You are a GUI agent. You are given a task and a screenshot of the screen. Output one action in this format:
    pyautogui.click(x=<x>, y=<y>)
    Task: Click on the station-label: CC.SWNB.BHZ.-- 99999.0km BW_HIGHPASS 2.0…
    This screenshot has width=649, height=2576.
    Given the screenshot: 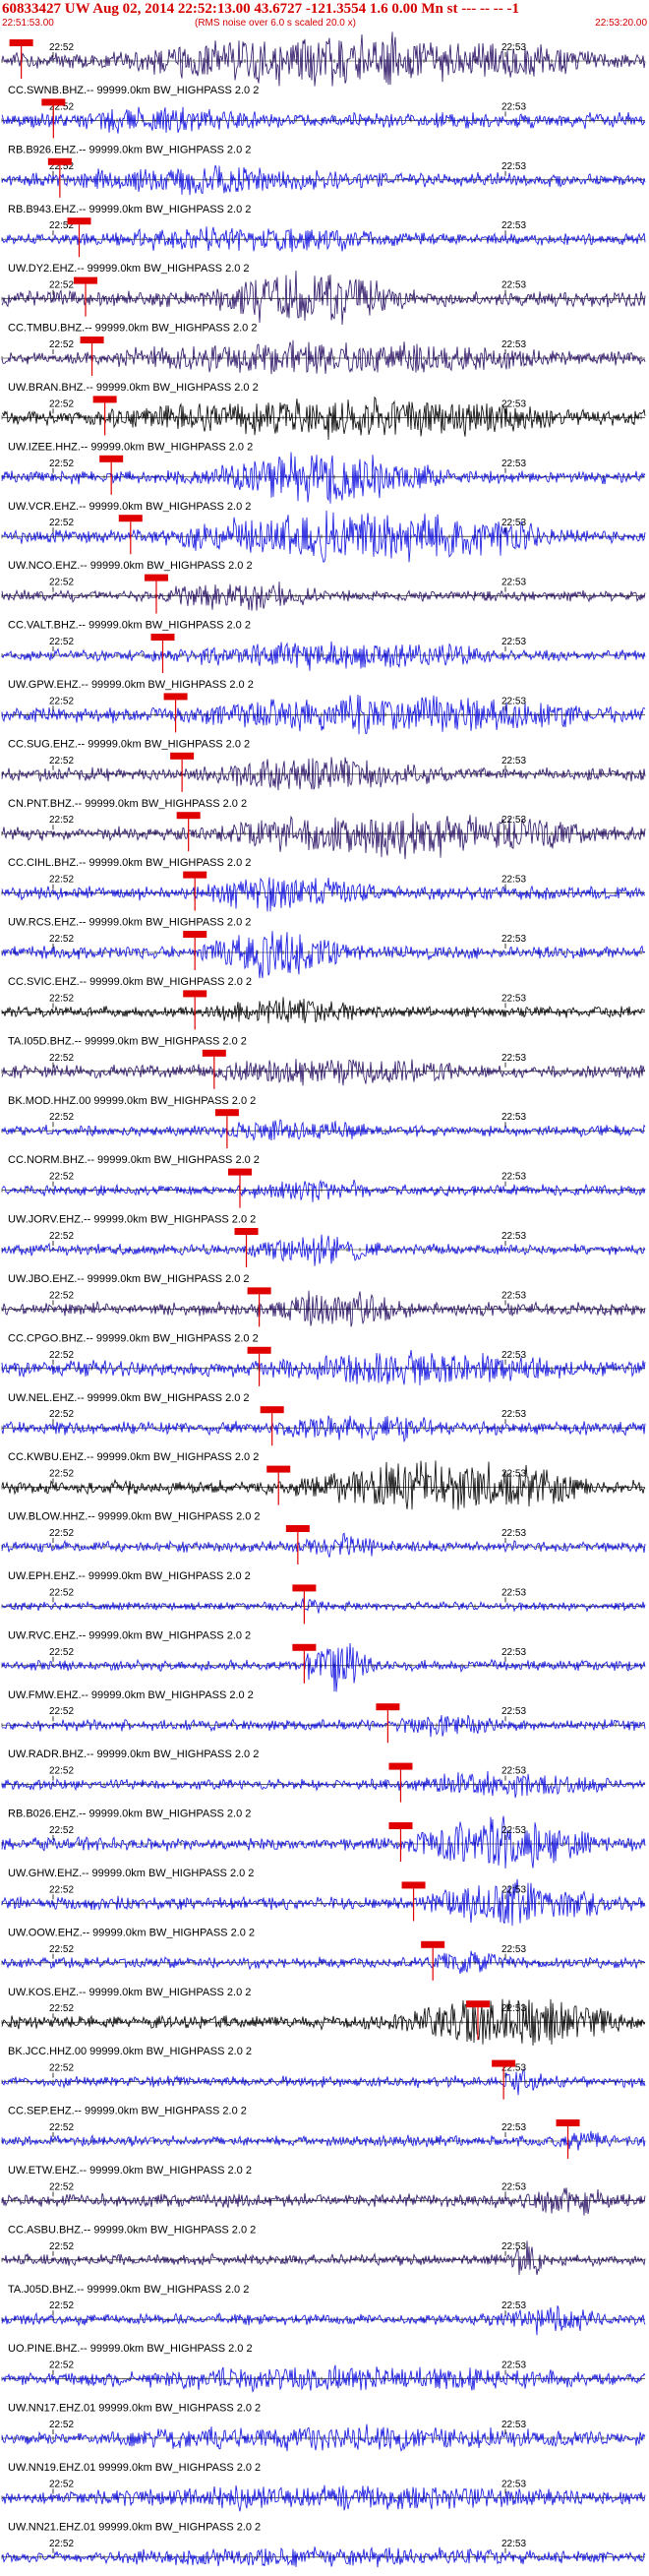 What is the action you would take?
    pyautogui.click(x=133, y=90)
    